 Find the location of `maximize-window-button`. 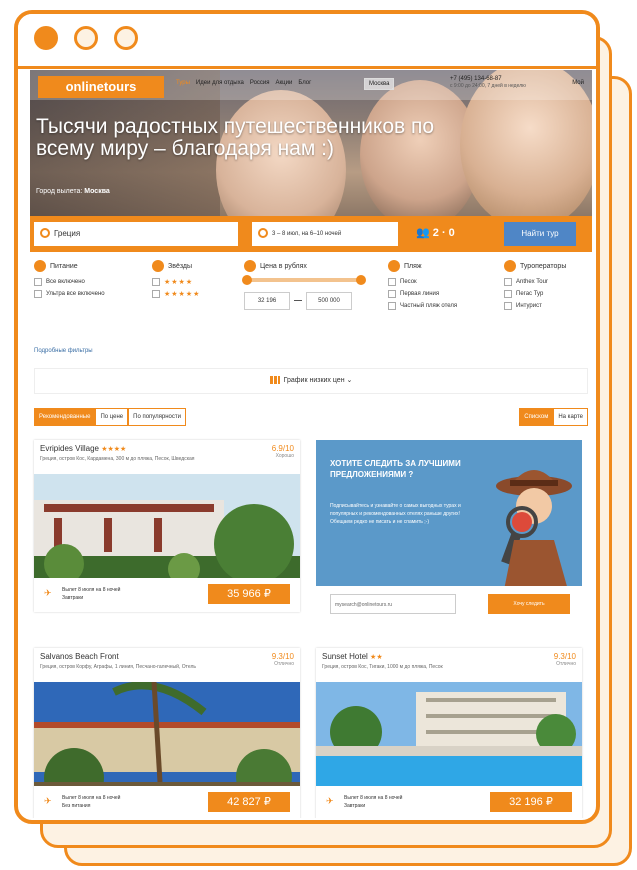

maximize-window-button is located at coordinates (126, 38).